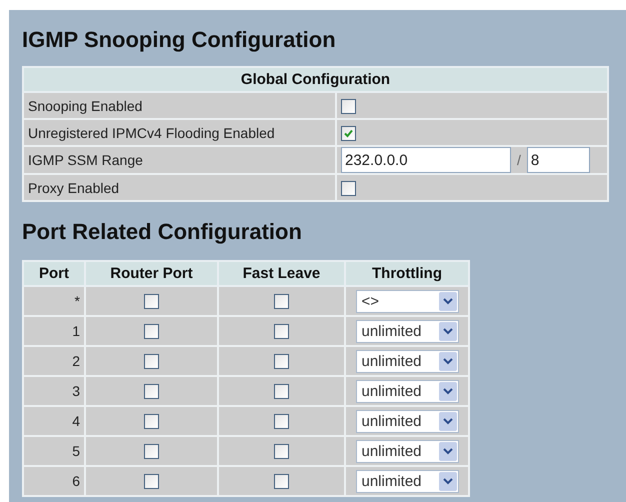 This screenshot has height=502, width=626. I want to click on column-header: Fast Leave, so click(281, 273).